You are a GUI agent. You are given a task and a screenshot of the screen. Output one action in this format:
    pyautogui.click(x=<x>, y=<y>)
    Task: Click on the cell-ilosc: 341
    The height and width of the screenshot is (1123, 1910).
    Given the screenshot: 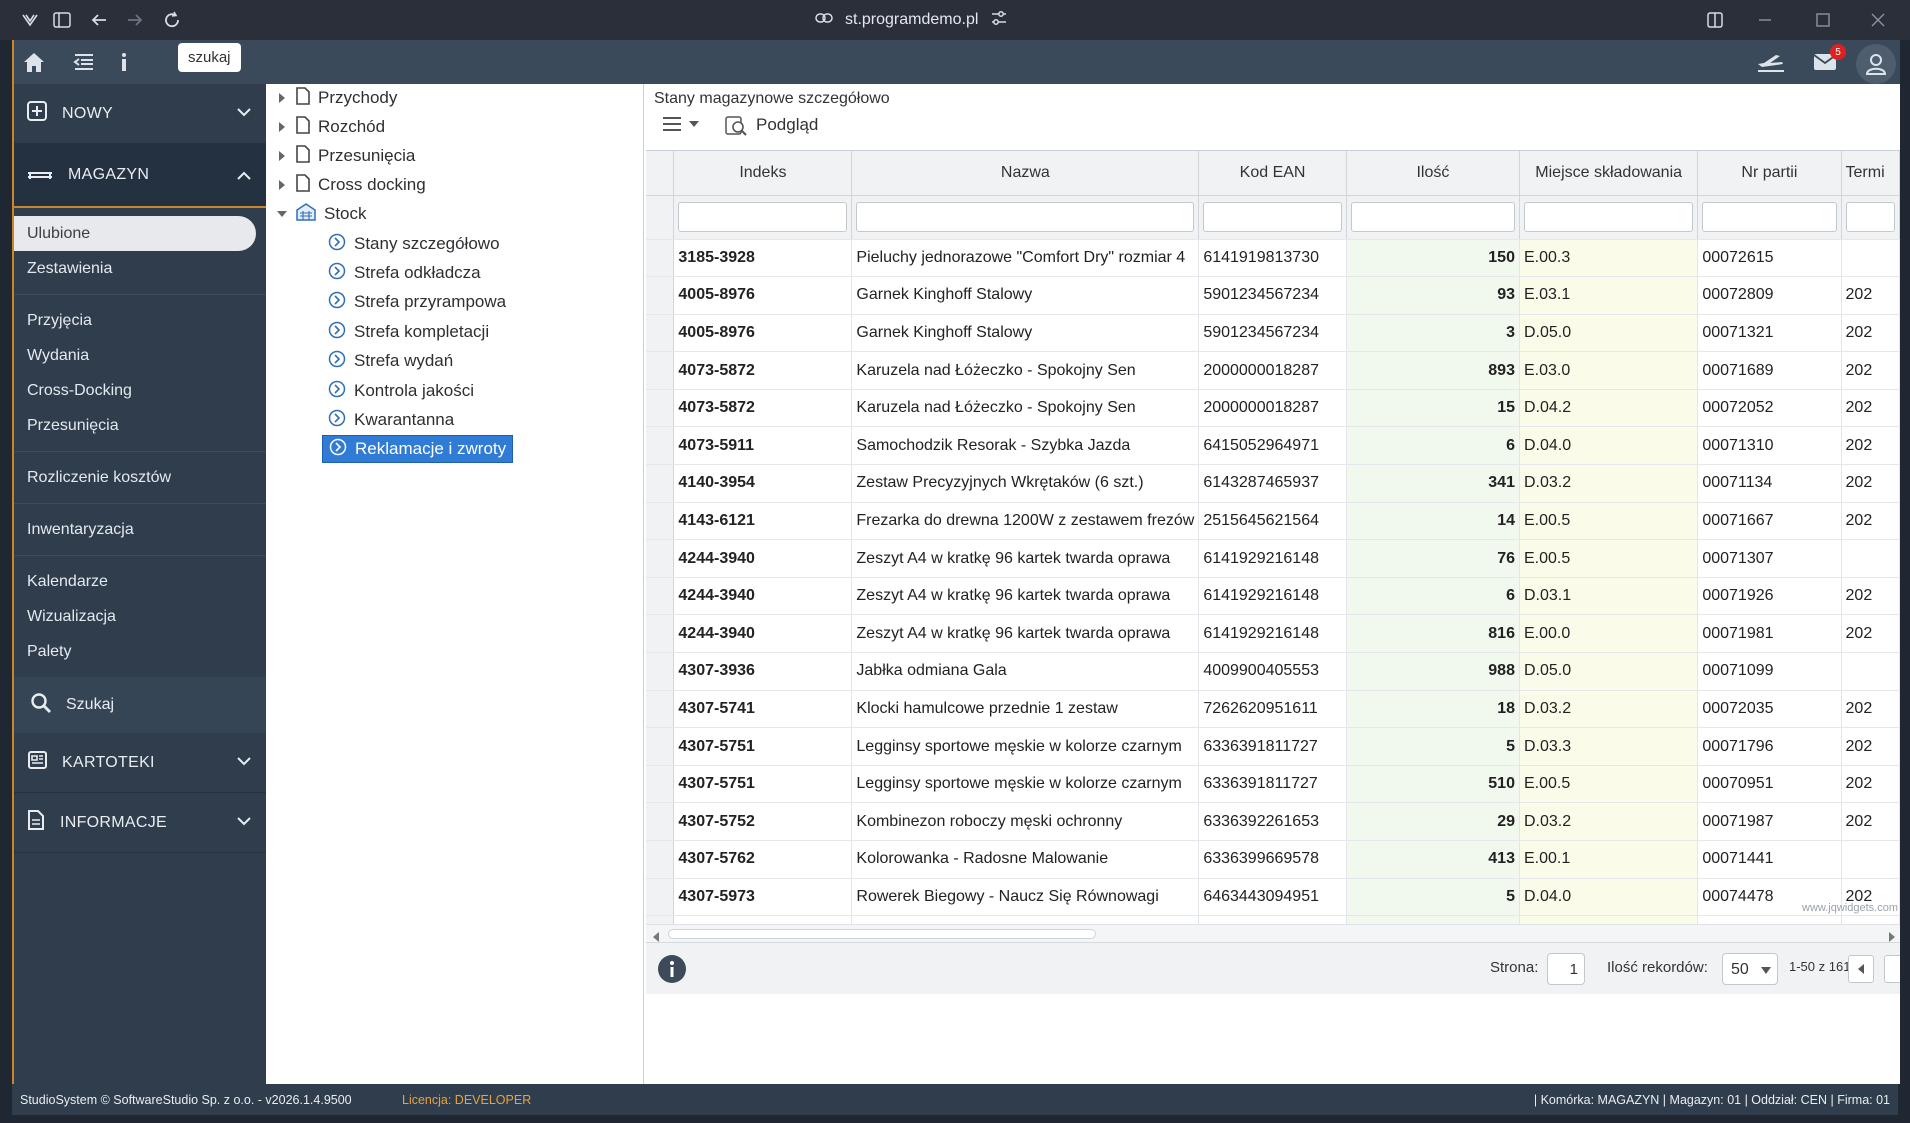 What is the action you would take?
    pyautogui.click(x=1433, y=483)
    